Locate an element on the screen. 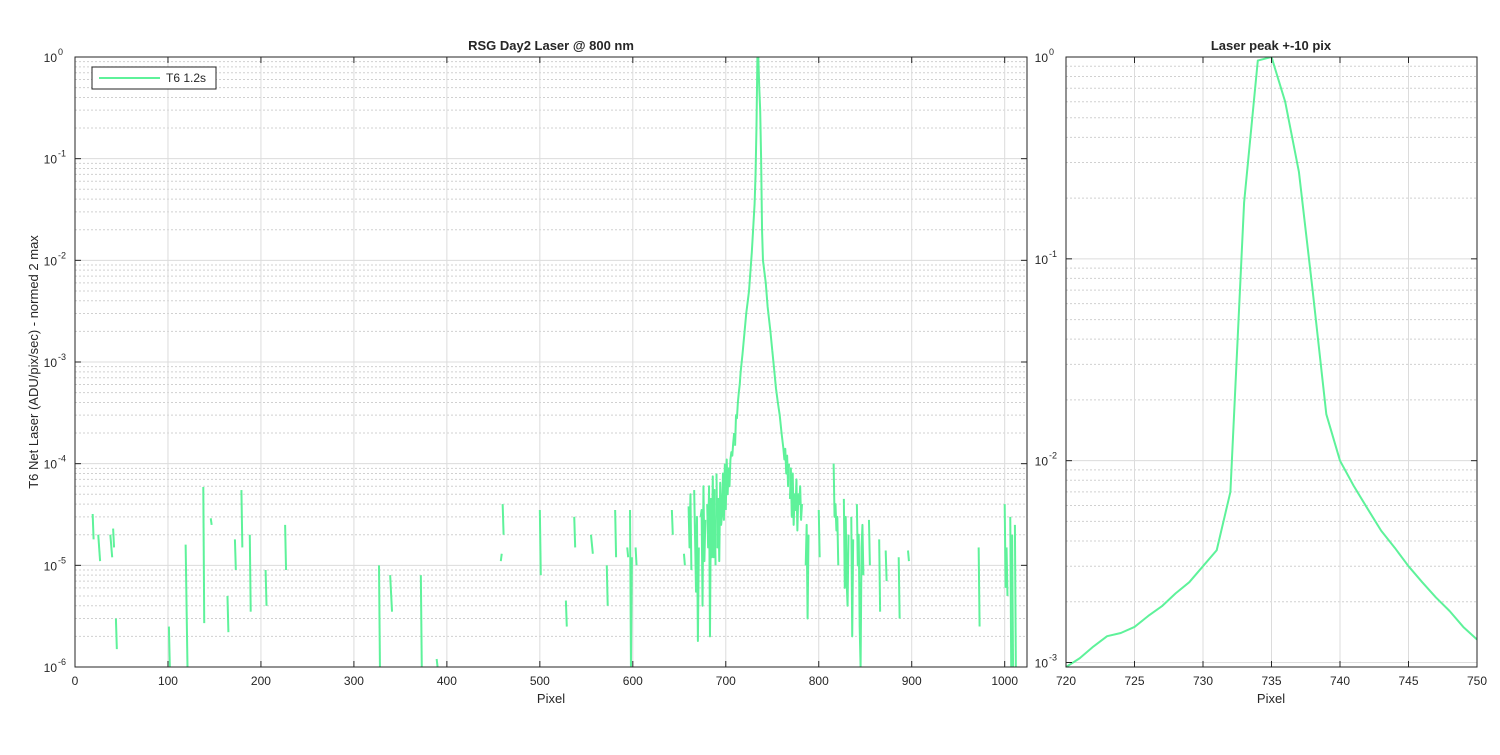 The height and width of the screenshot is (755, 1500). y-tick-exponent: -4 is located at coordinates (62, 459).